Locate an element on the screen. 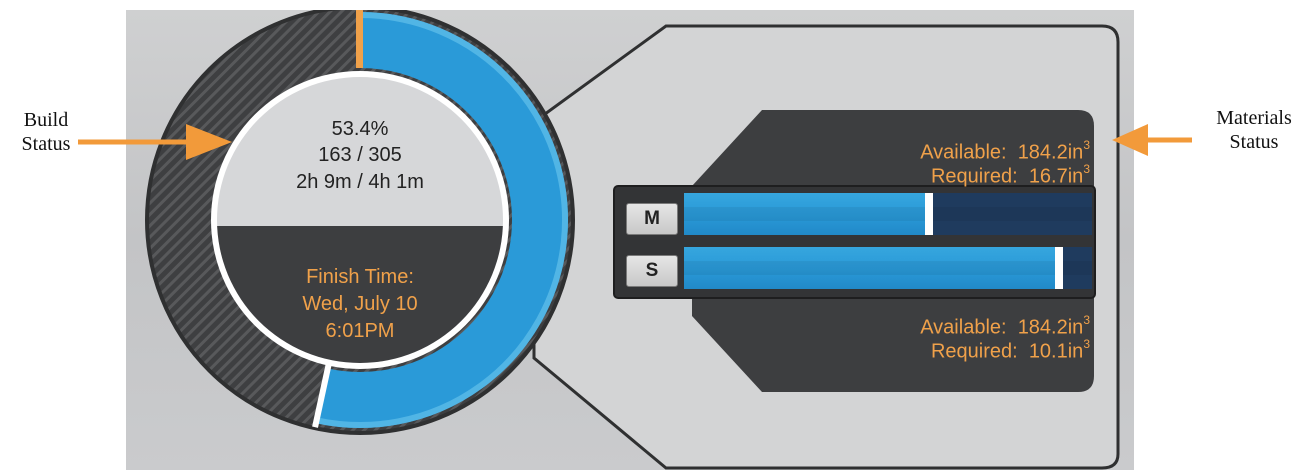 Image resolution: width=1315 pixels, height=470 pixels. model-required-exp: 3 is located at coordinates (1086, 169).